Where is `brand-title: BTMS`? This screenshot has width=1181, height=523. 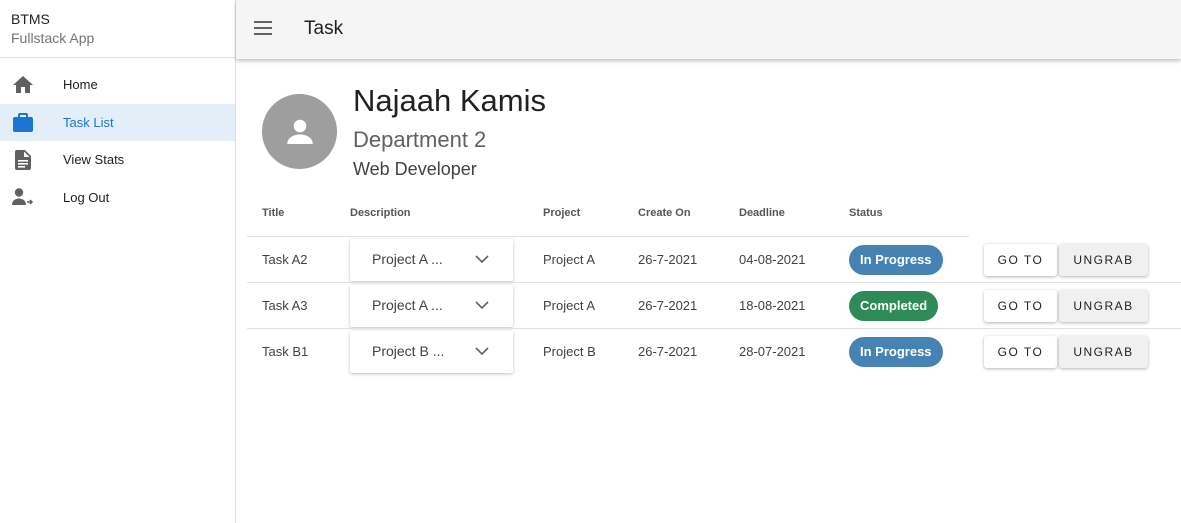
brand-title: BTMS is located at coordinates (30, 19).